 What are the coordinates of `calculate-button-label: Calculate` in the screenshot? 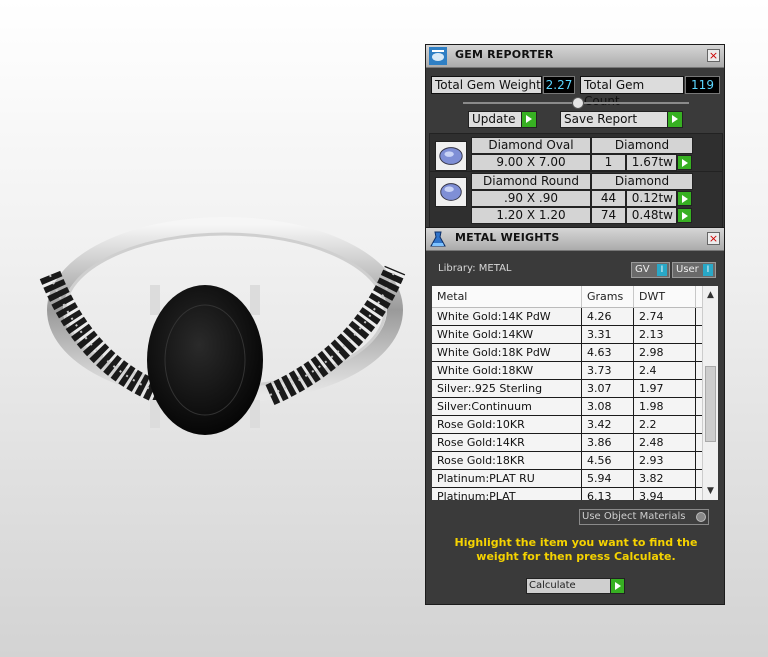 It's located at (552, 585).